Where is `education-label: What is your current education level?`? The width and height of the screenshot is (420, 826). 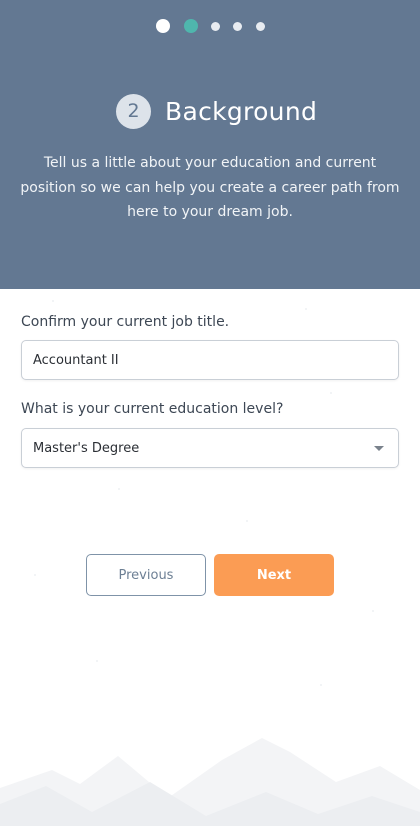
education-label: What is your current education level? is located at coordinates (152, 409).